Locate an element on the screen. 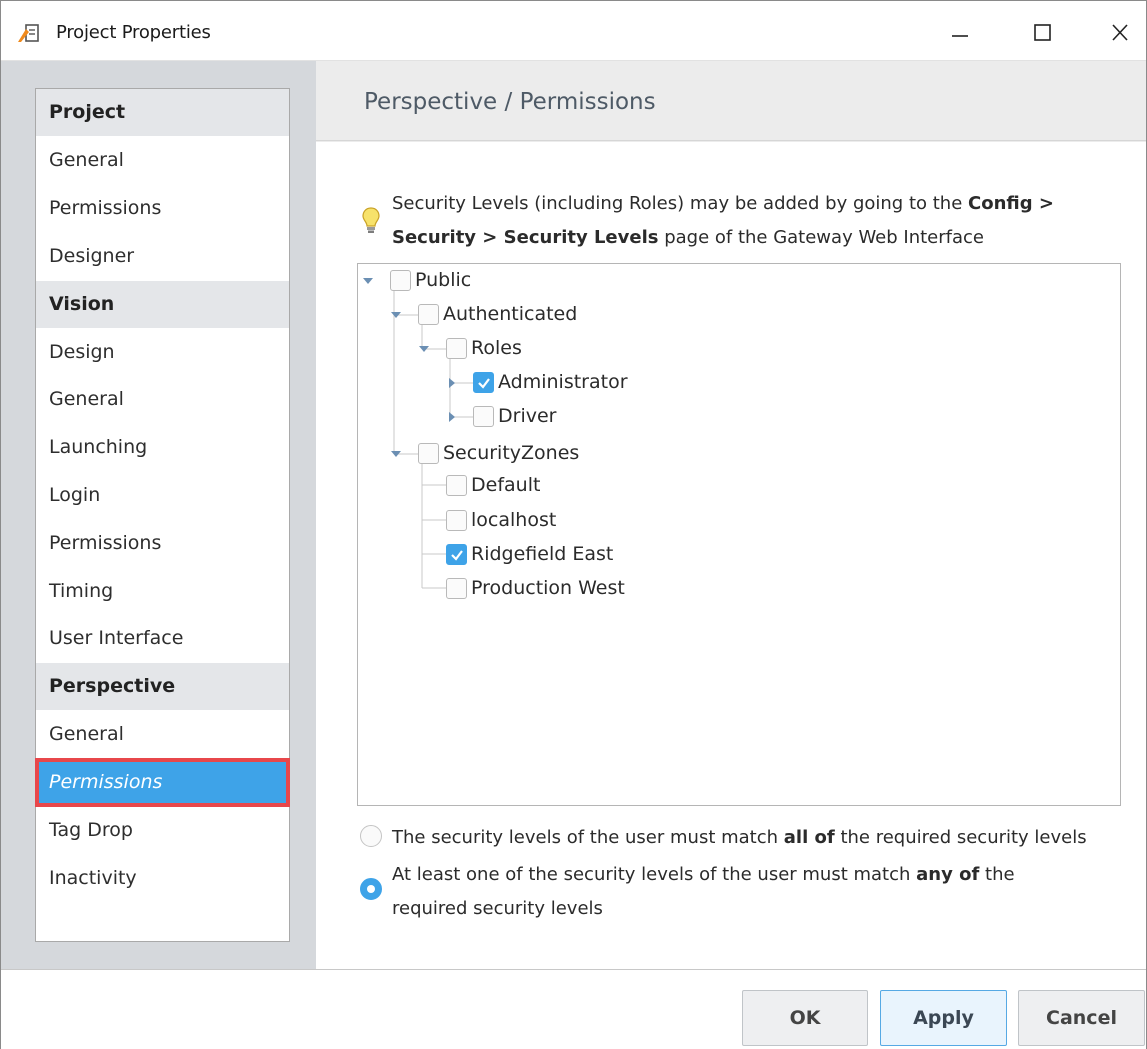 This screenshot has height=1049, width=1147. nav-item-project-permissions: Permissions is located at coordinates (162, 208).